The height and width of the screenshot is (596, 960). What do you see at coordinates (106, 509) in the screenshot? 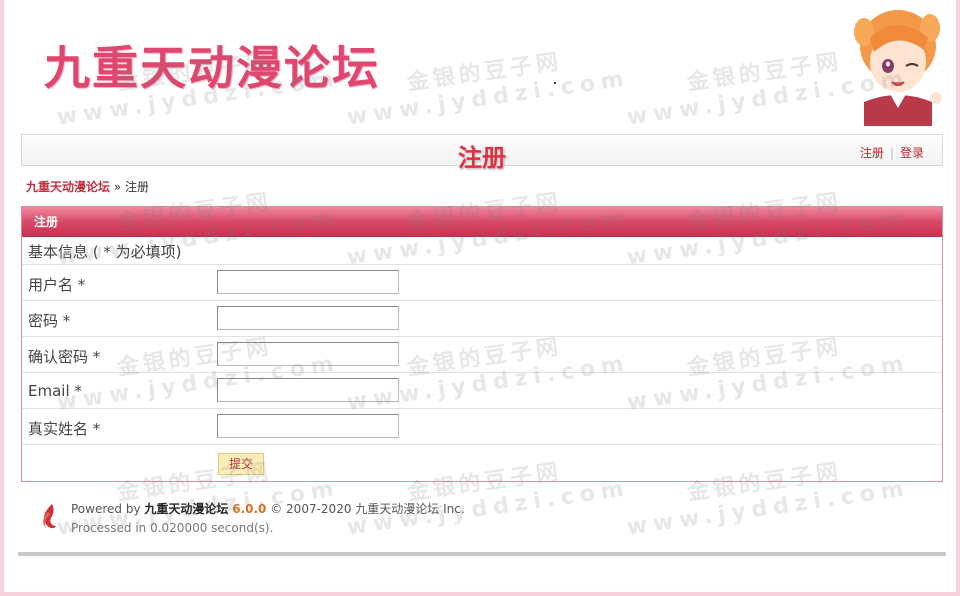
I see `powered-by-text: Powered by` at bounding box center [106, 509].